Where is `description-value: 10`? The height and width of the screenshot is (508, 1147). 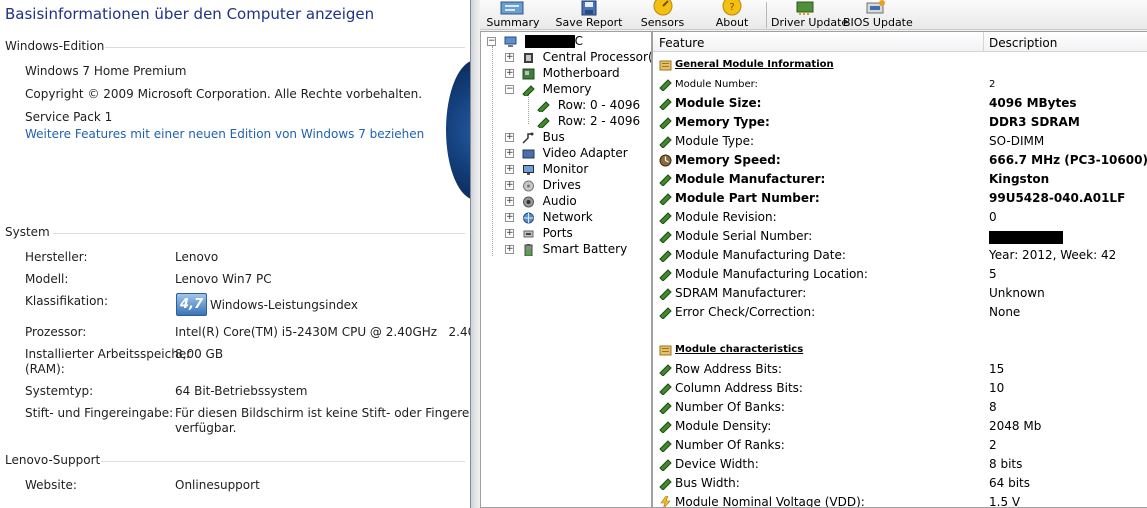
description-value: 10 is located at coordinates (997, 388).